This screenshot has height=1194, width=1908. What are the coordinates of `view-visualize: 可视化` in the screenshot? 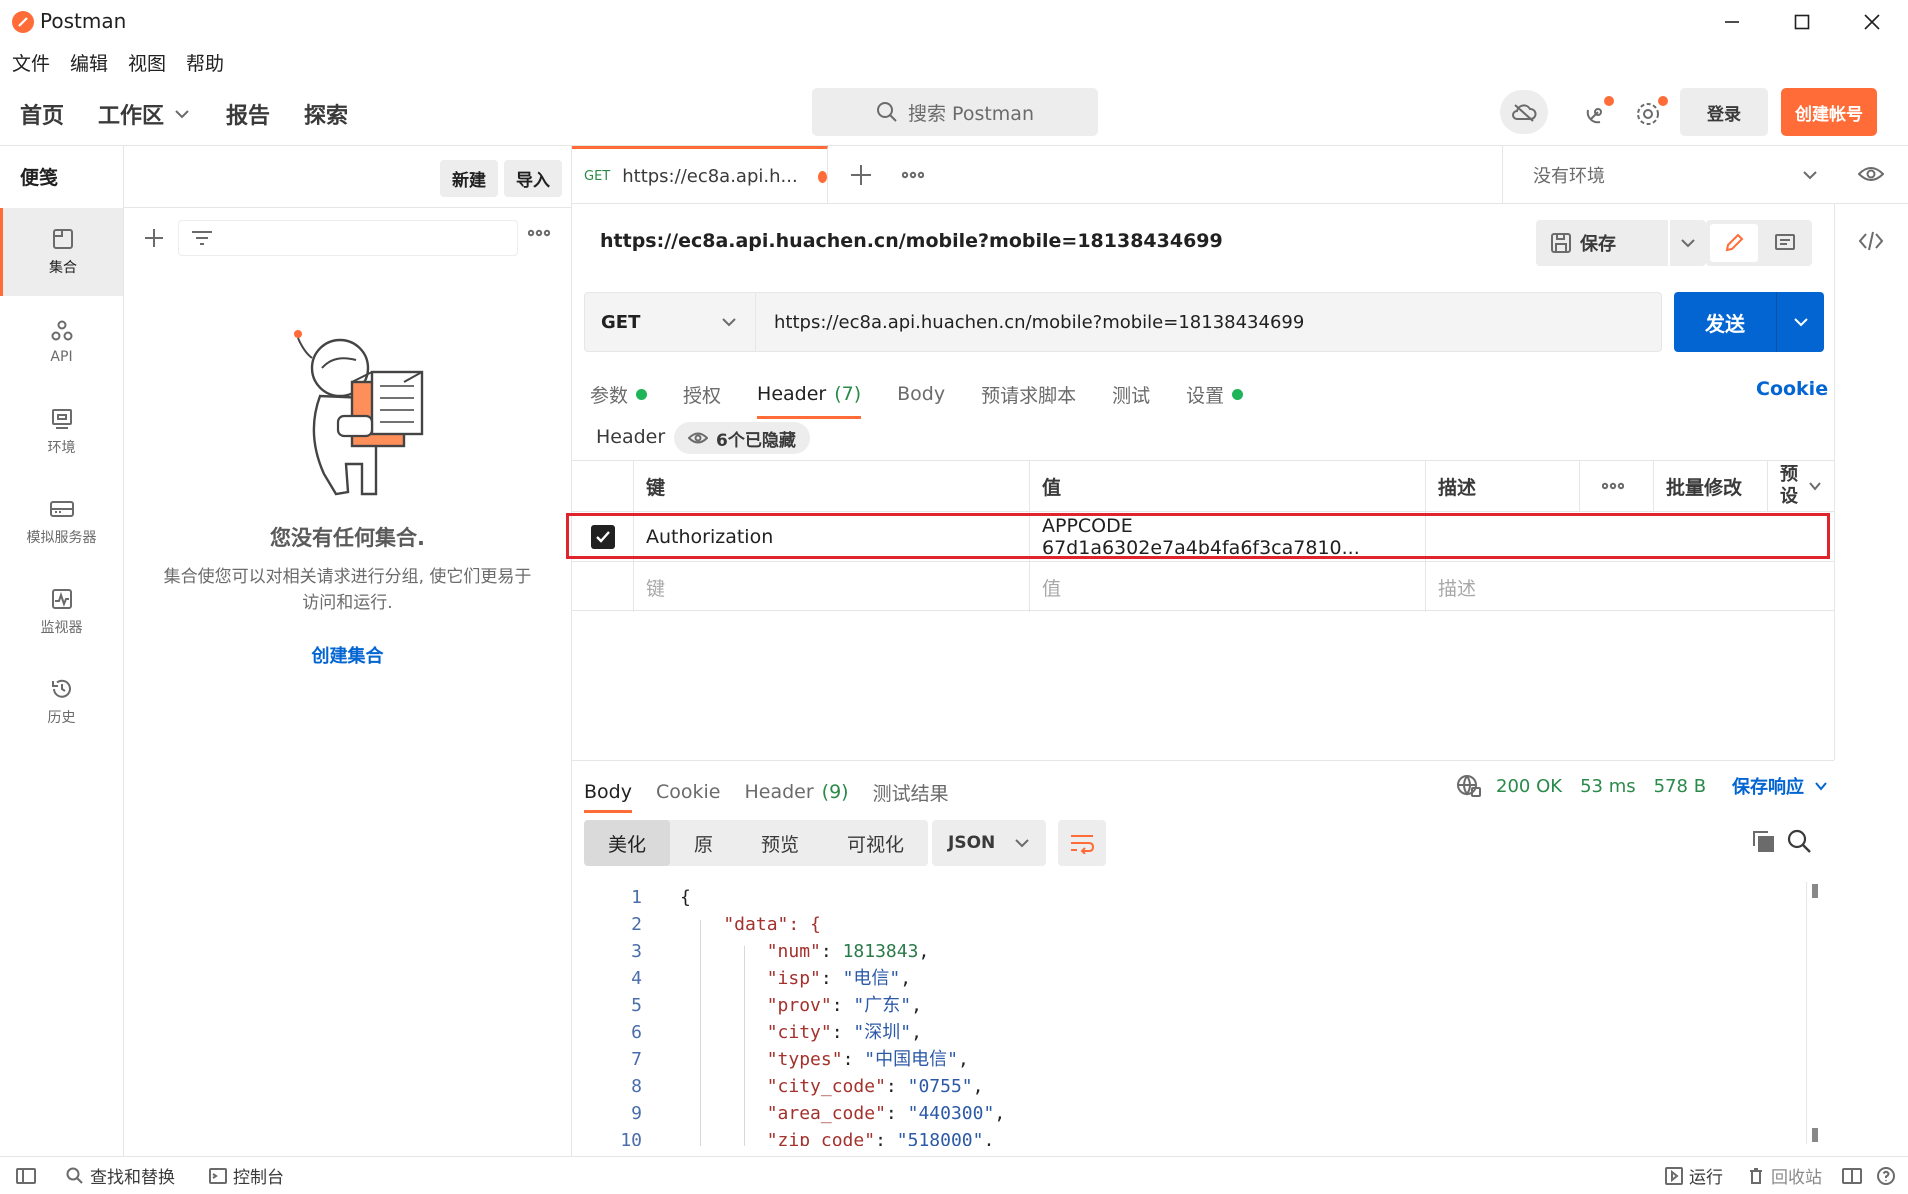 It's located at (875, 843).